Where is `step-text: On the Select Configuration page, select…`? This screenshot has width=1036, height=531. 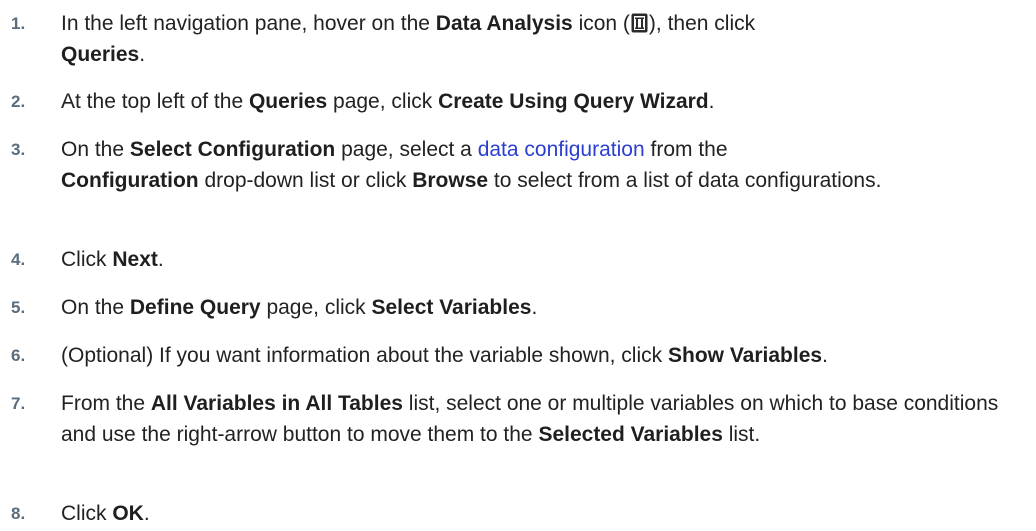 step-text: On the Select Configuration page, select… is located at coordinates (471, 165).